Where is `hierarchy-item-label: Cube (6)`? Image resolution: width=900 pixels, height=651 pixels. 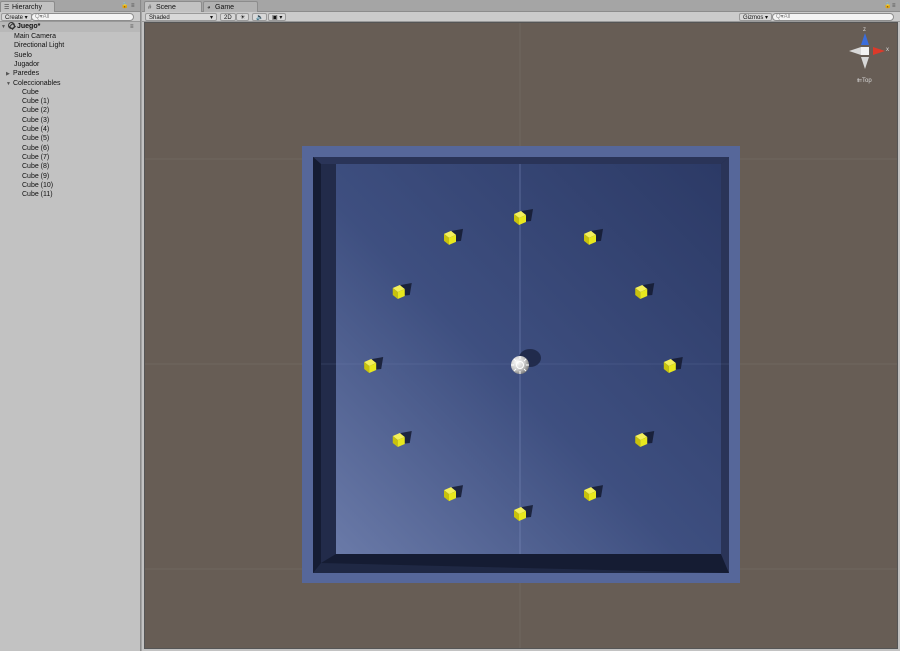 hierarchy-item-label: Cube (6) is located at coordinates (36, 148).